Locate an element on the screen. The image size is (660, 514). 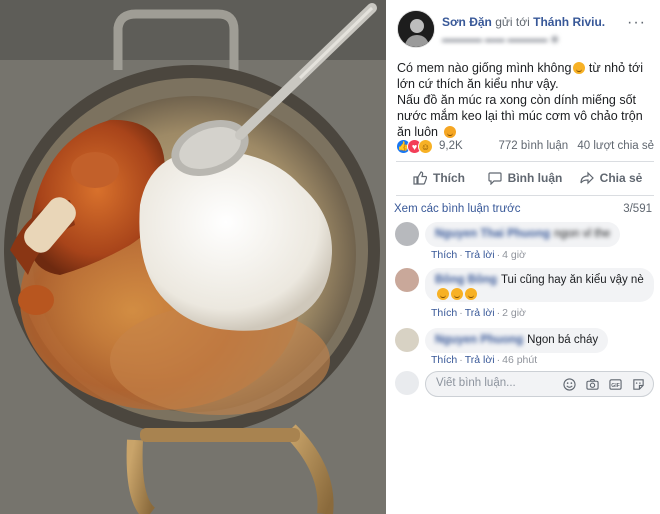
svg-text: GIF is located at coordinates (615, 385).